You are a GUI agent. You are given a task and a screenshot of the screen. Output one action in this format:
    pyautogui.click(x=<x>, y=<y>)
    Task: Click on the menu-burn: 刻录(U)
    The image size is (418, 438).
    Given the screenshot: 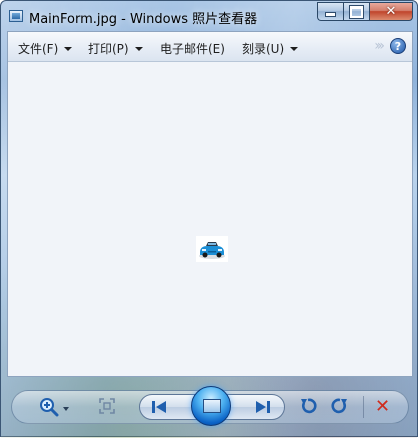 What is the action you would take?
    pyautogui.click(x=270, y=48)
    